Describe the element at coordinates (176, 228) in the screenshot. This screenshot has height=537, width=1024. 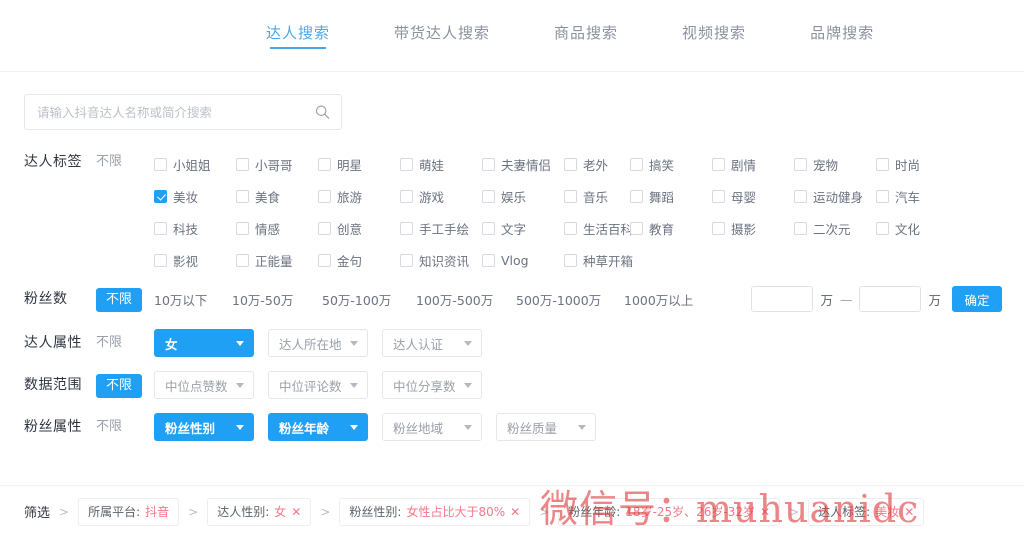
I see `tag-checkbox-科技: 科技` at that location.